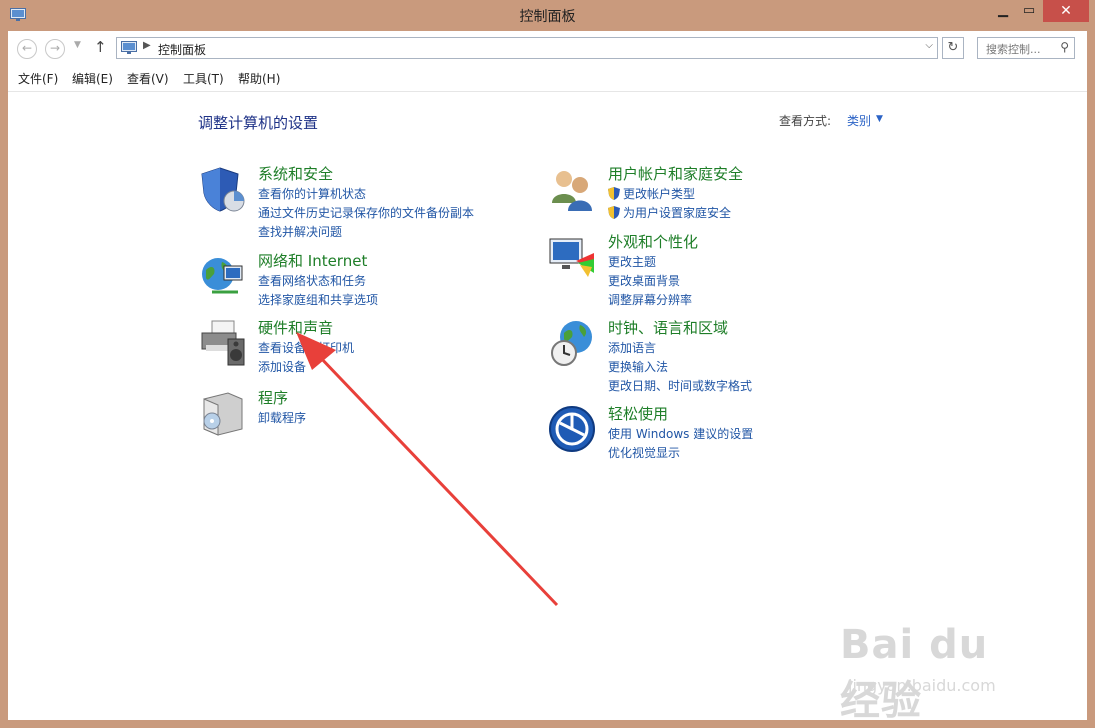 This screenshot has width=1095, height=728. Describe the element at coordinates (547, 78) in the screenshot. I see `menu-bar: 文件(F) 编辑(E) 查看(V) 工具(T) 帮助(H)` at that location.